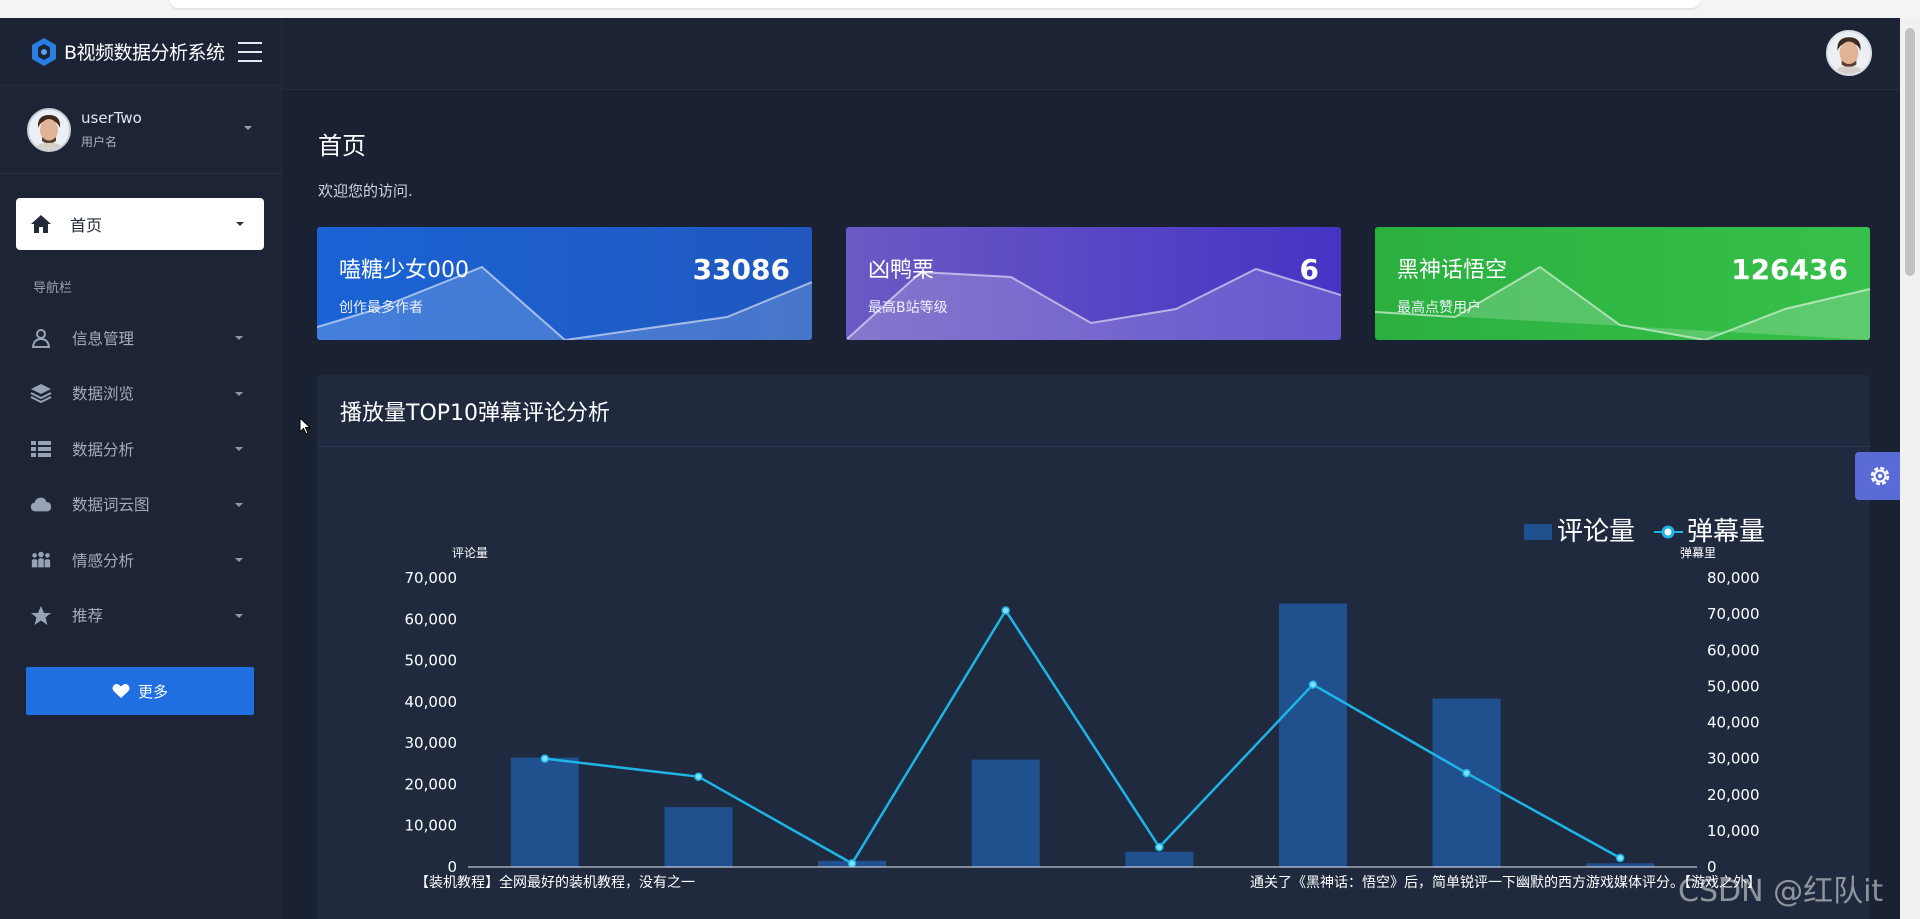 The image size is (1920, 919). What do you see at coordinates (1733, 614) in the screenshot?
I see `y-right-tick-label: 70,000` at bounding box center [1733, 614].